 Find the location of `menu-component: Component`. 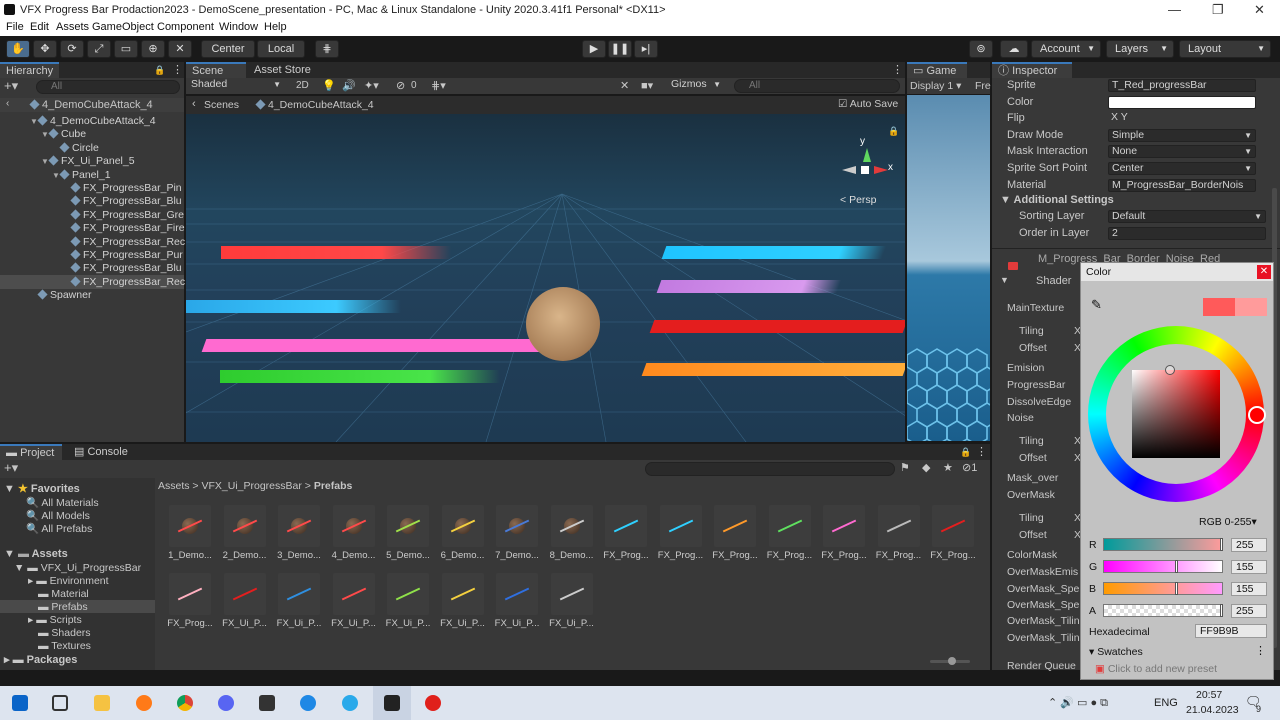

menu-component: Component is located at coordinates (185, 27).